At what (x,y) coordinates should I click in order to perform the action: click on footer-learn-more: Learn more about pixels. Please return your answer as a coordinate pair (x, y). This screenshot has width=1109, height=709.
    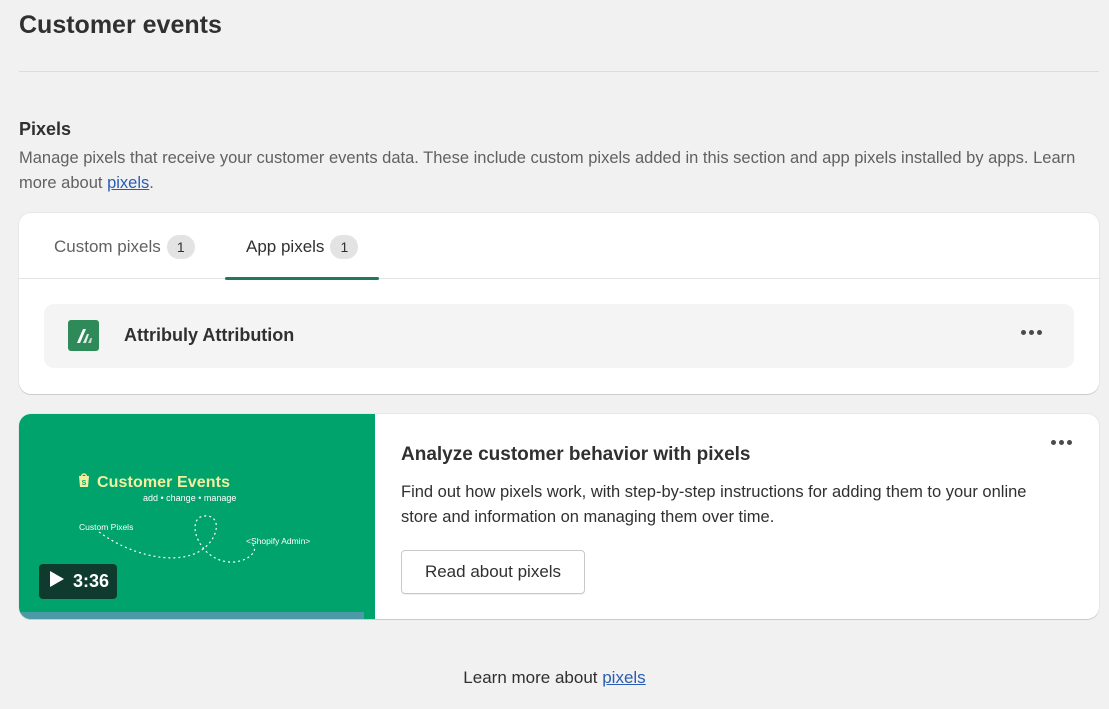
    Looking at the image, I should click on (554, 678).